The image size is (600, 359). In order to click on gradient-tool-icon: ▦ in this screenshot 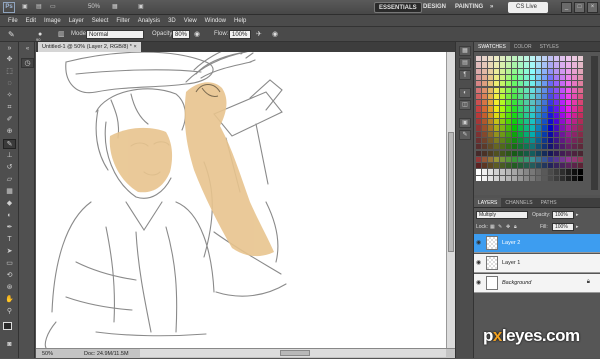, I will do `click(9, 192)`.